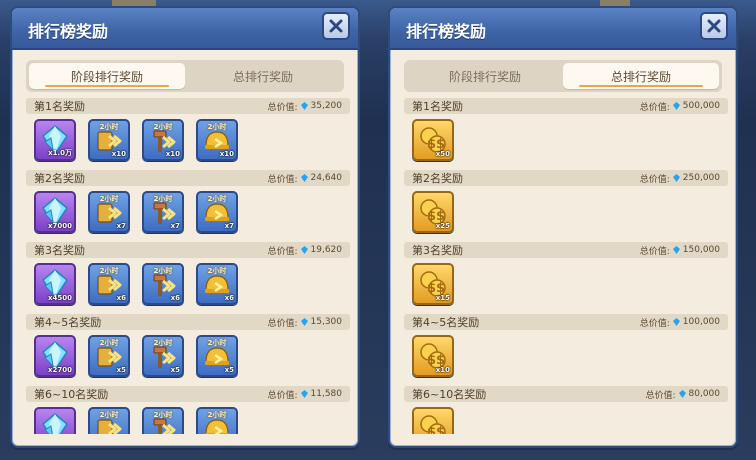 This screenshot has width=756, height=460. What do you see at coordinates (304, 322) in the screenshot?
I see `total-value: 总价值: 15,300` at bounding box center [304, 322].